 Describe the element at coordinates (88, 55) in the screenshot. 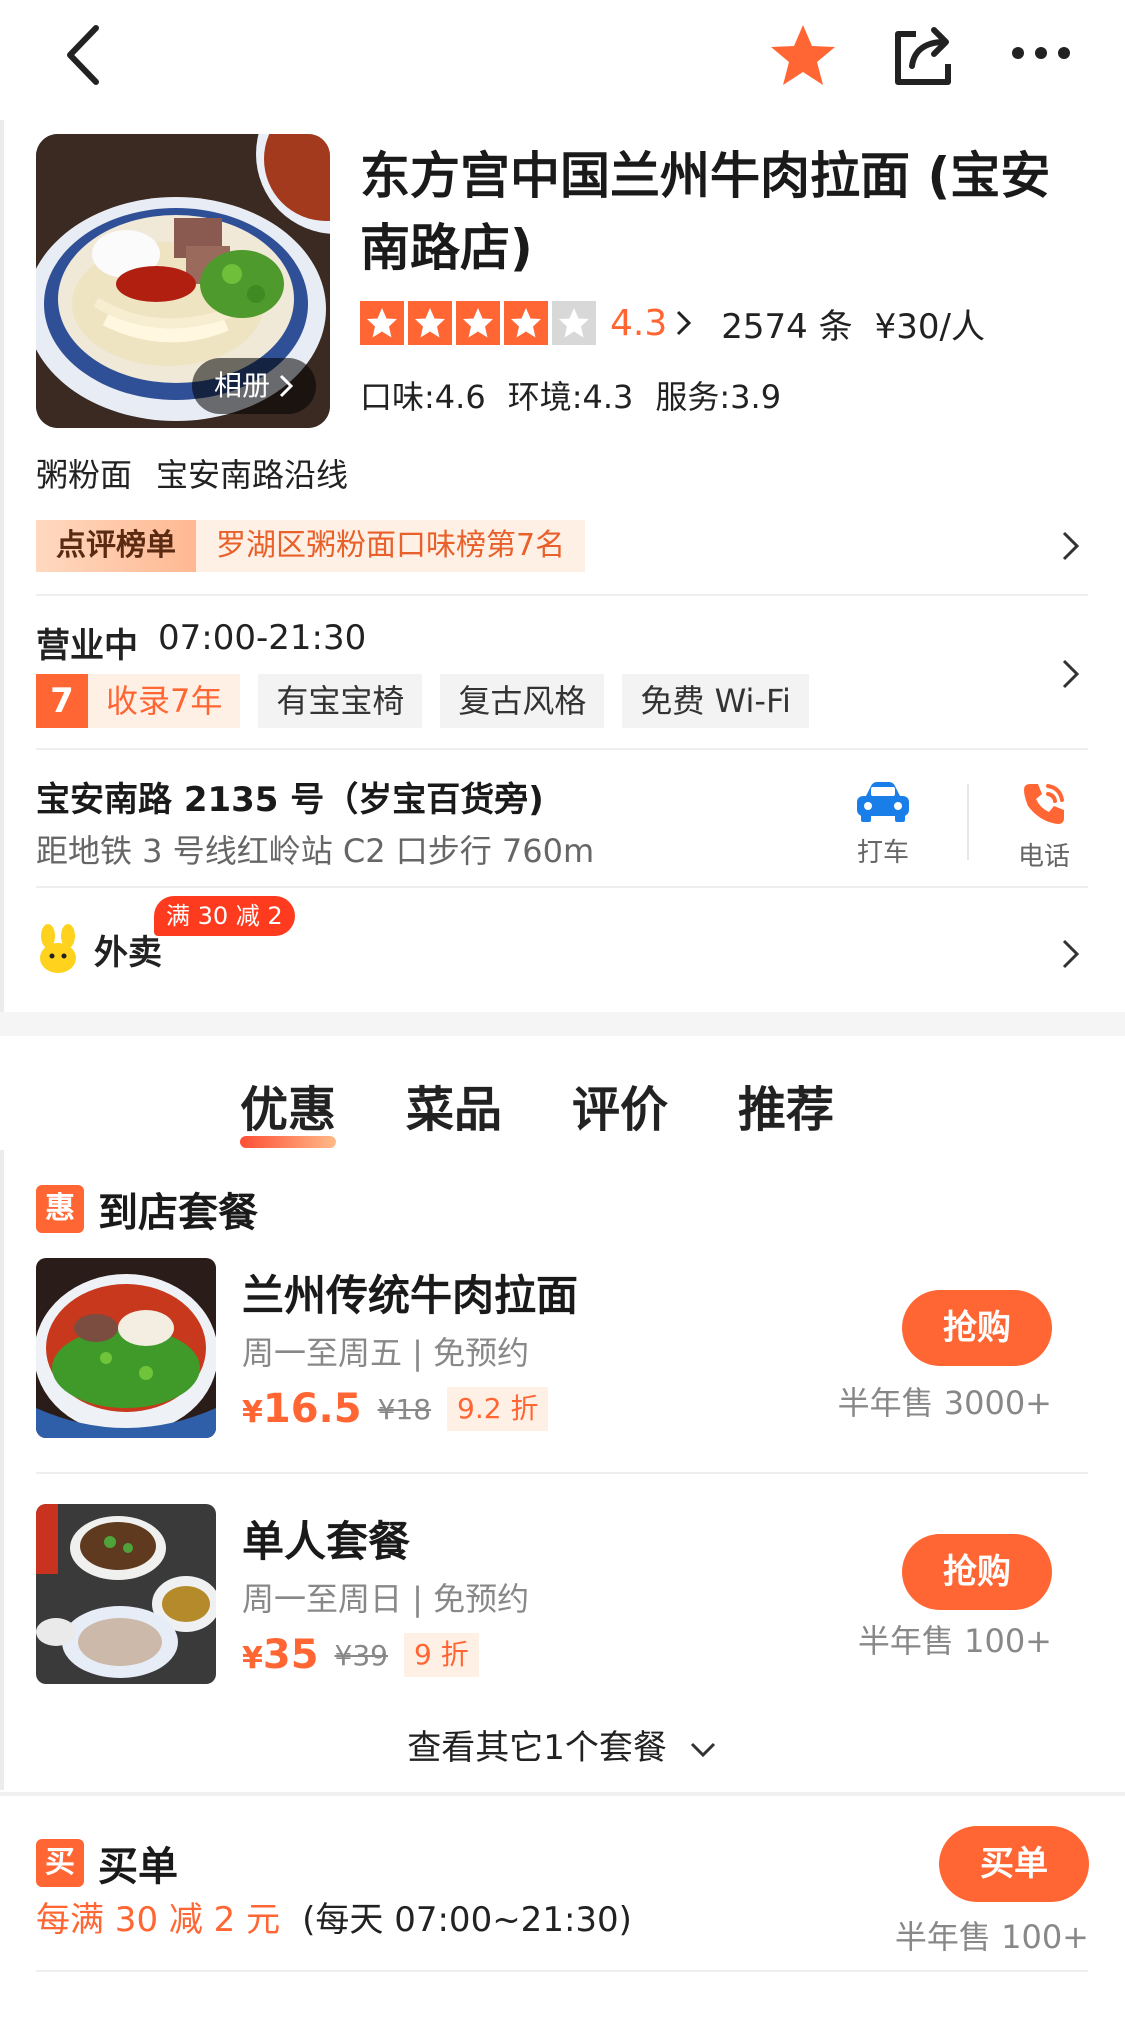

I see `back-icon` at that location.